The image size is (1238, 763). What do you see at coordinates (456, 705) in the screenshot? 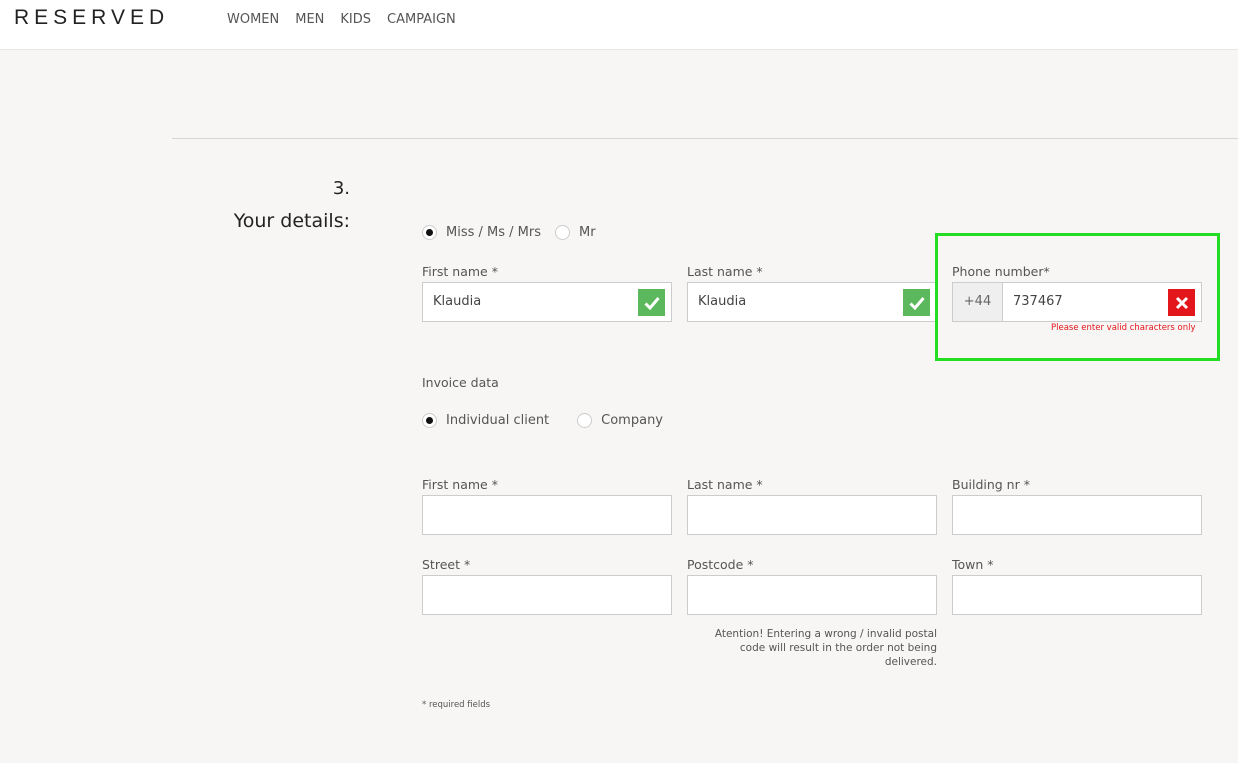
I see `required-fields-note: * required fields` at bounding box center [456, 705].